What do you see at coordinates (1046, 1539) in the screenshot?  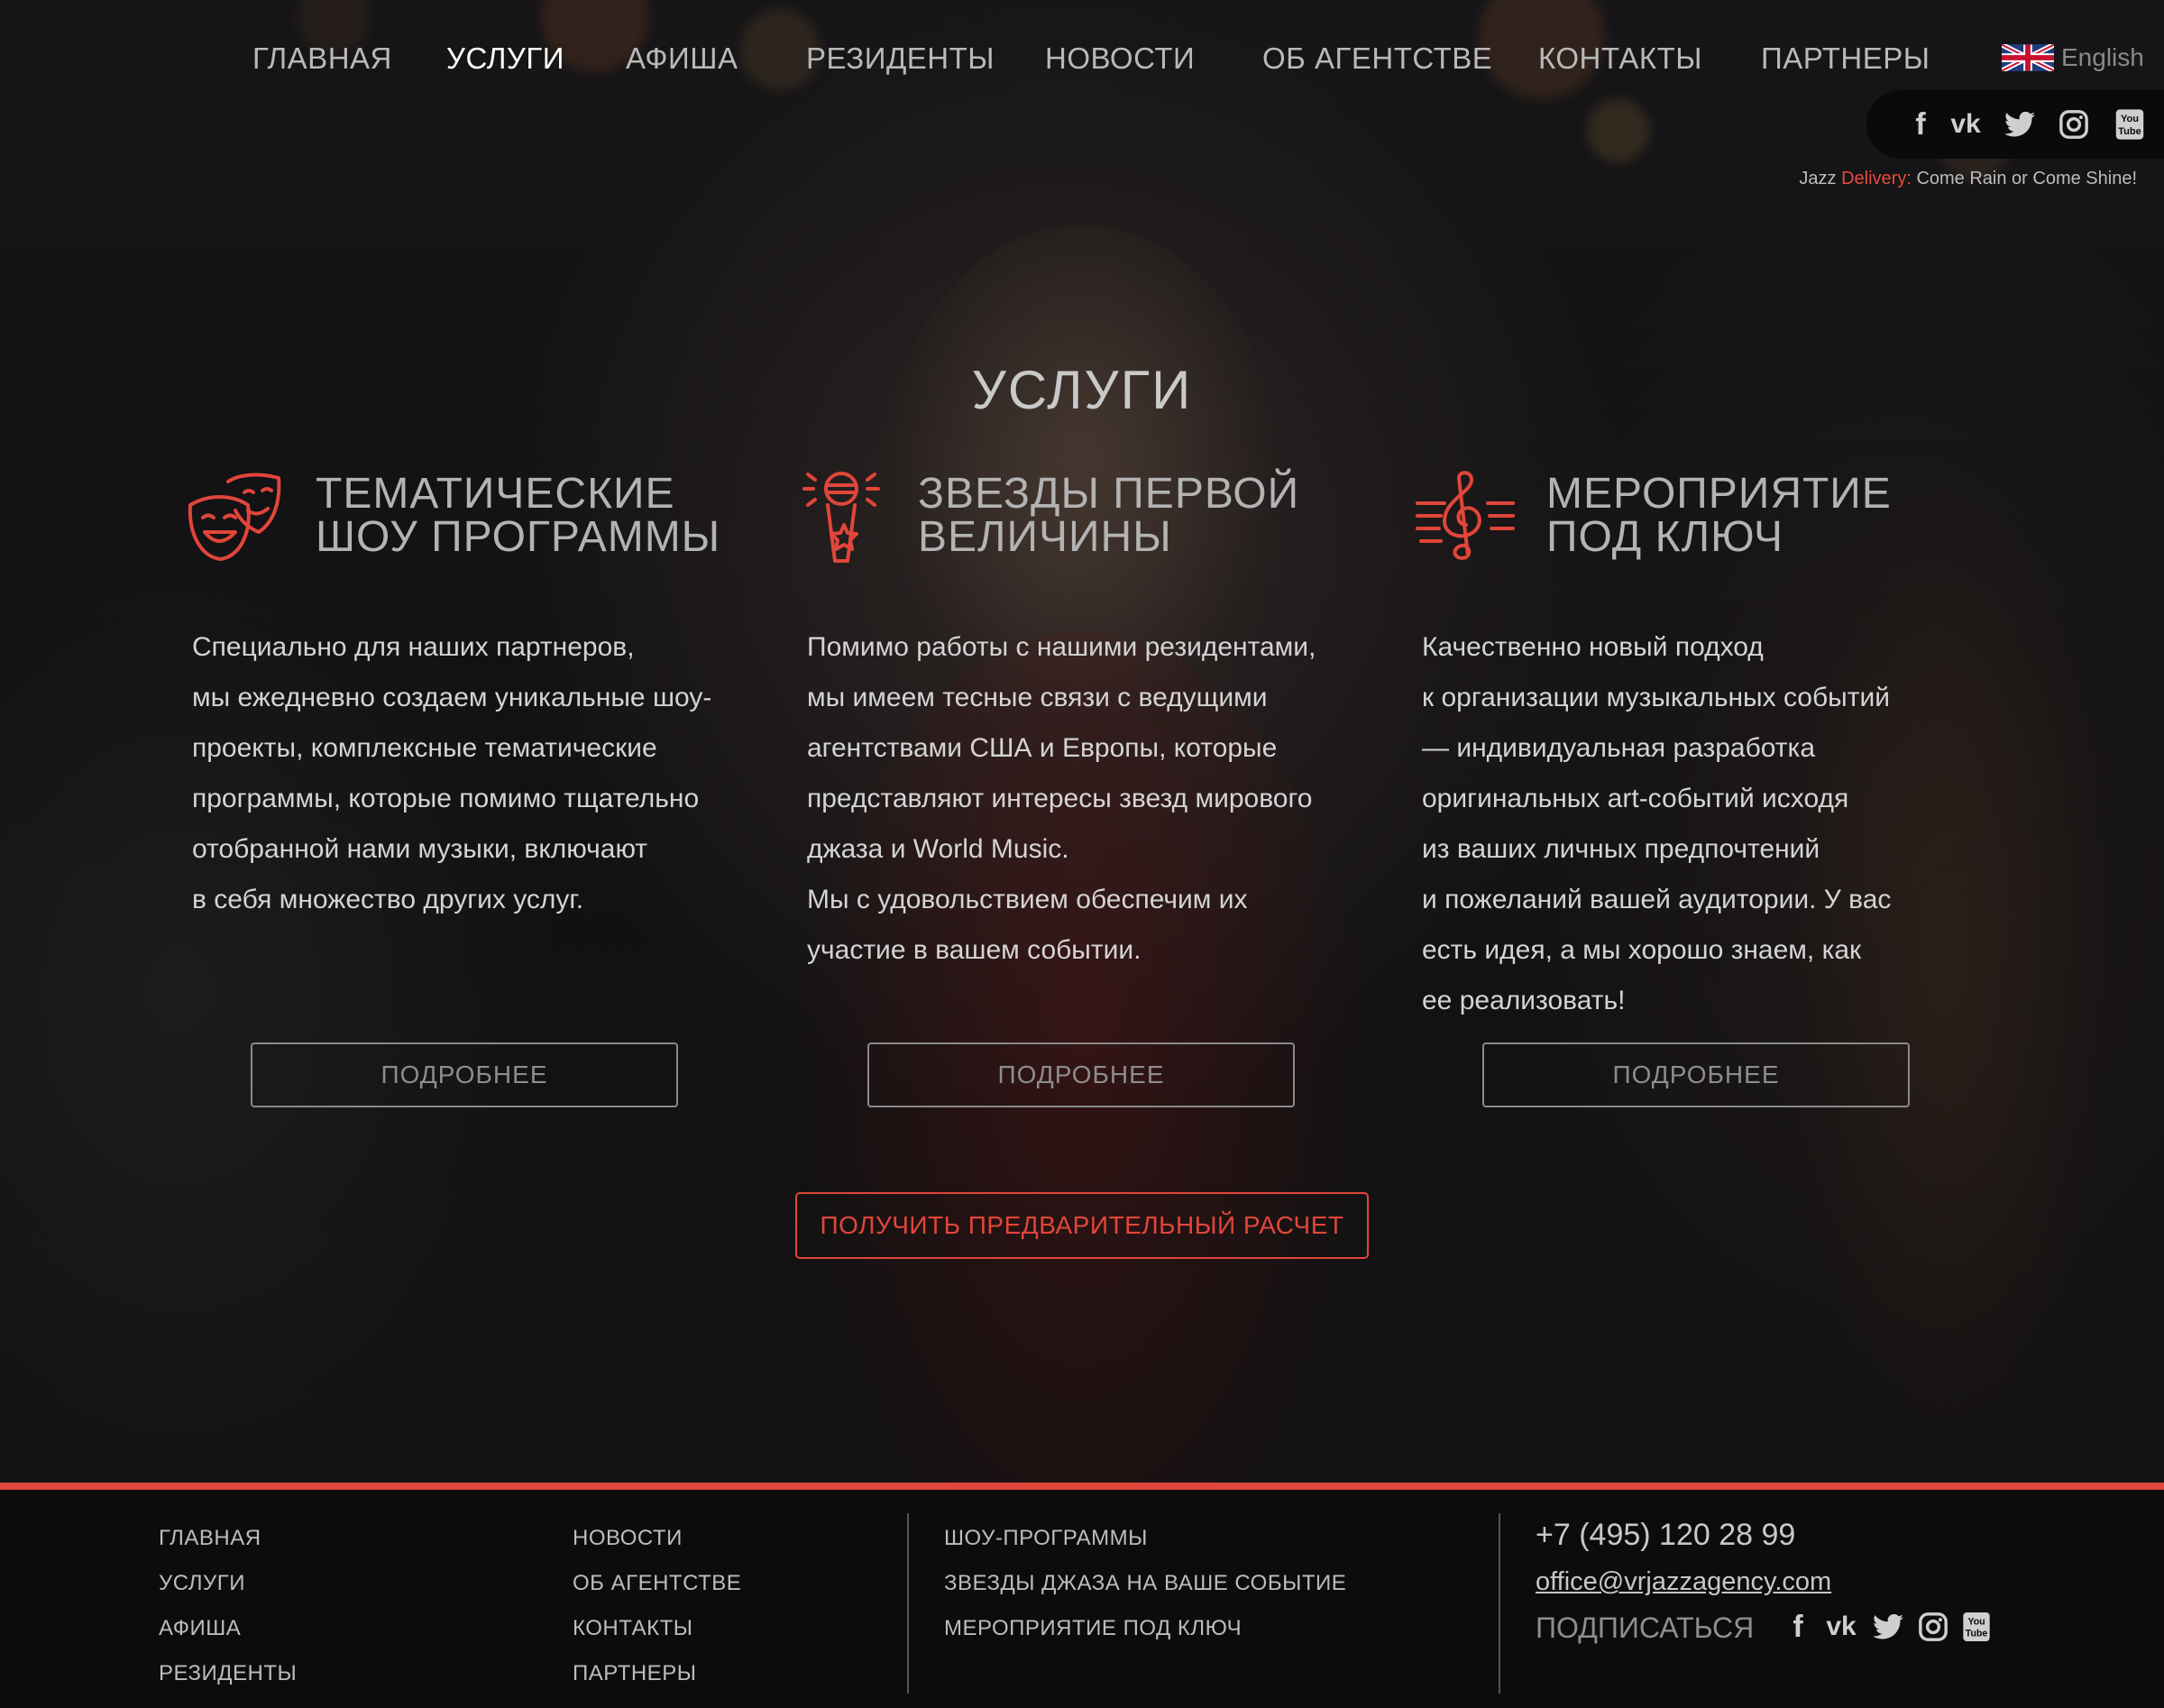 I see `footer-link-show-programs: ШОУ-ПРОГРАММЫ` at bounding box center [1046, 1539].